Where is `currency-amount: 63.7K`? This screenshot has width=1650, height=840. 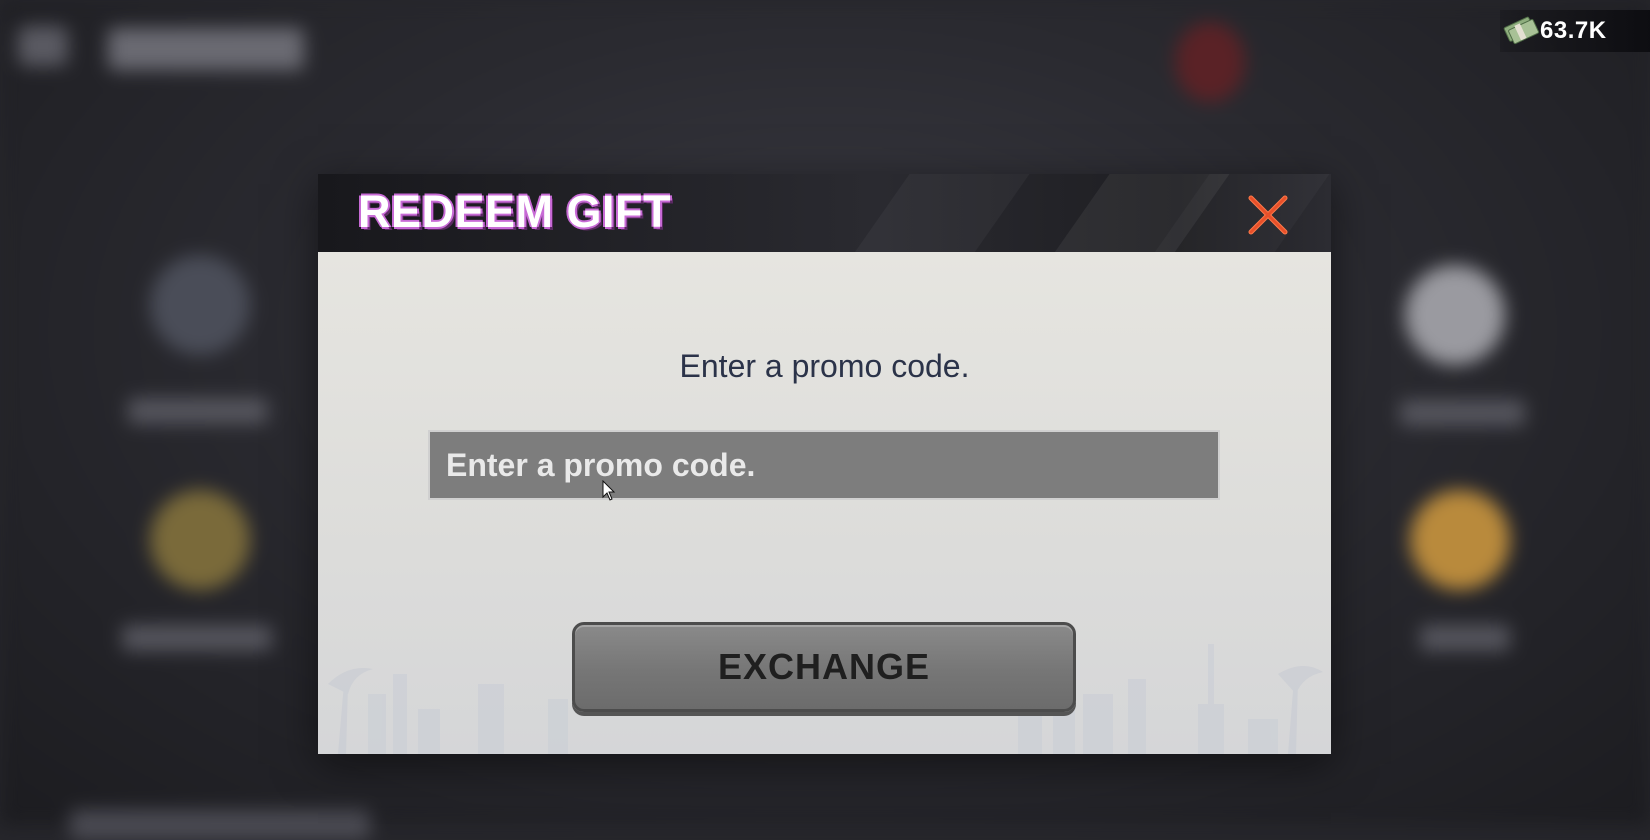 currency-amount: 63.7K is located at coordinates (1573, 30).